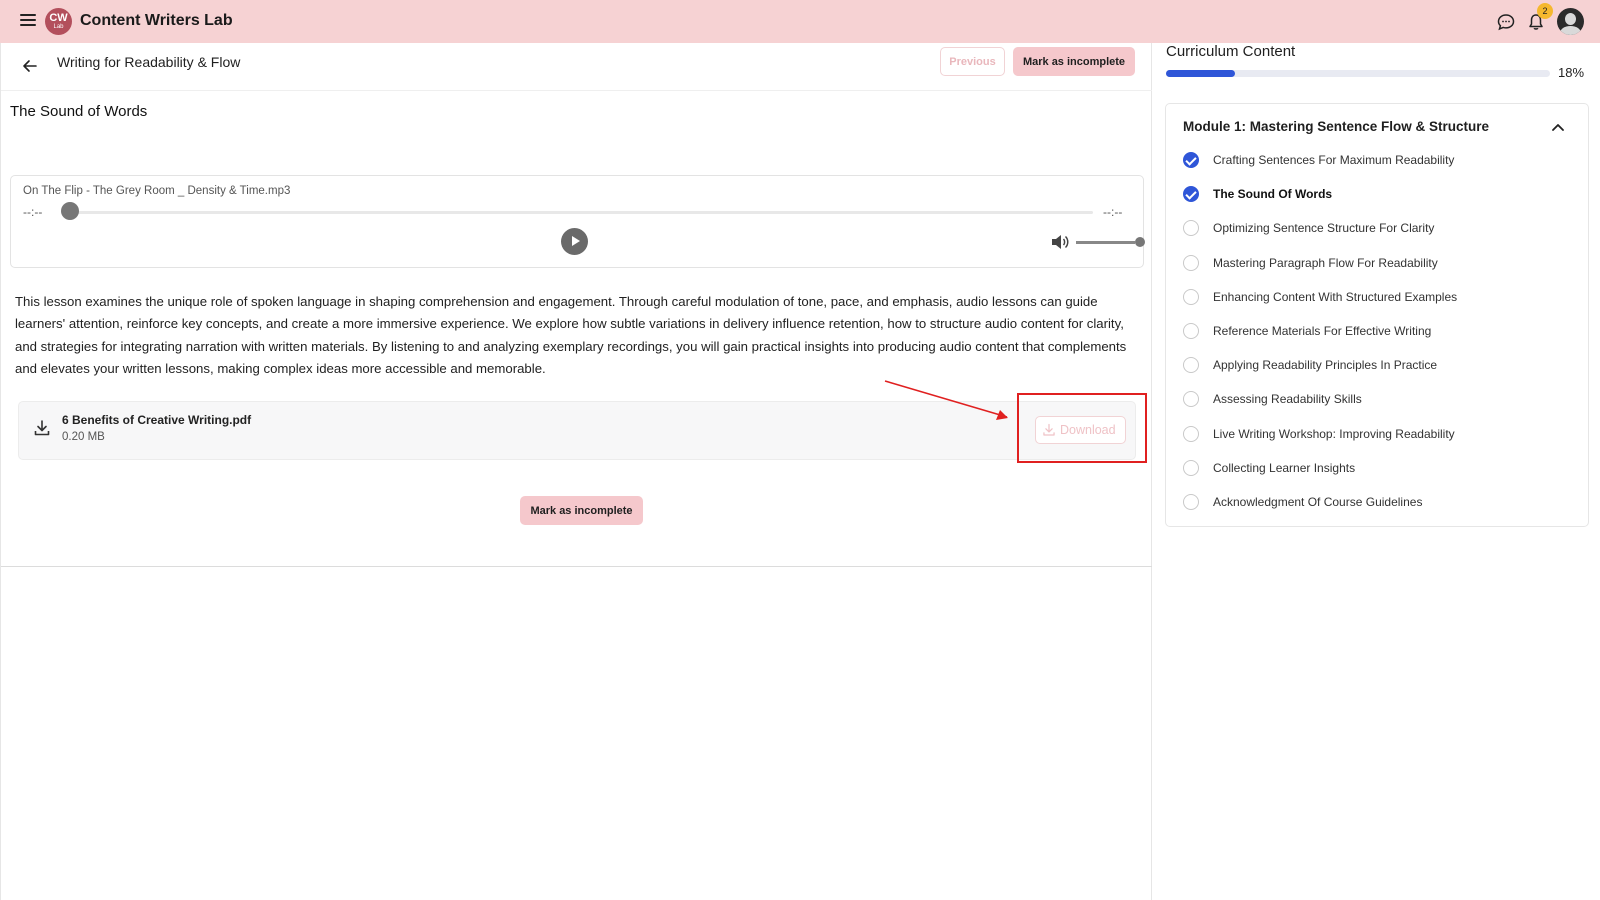 This screenshot has width=1600, height=900. What do you see at coordinates (79, 111) in the screenshot?
I see `section-title: The Sound of Words` at bounding box center [79, 111].